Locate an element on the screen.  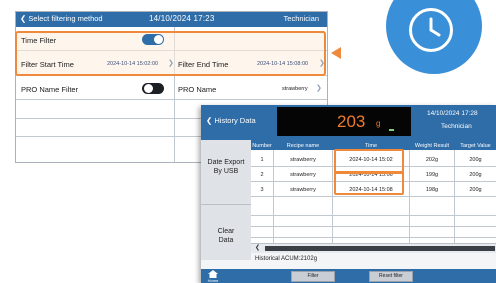
home-label: Home is located at coordinates (213, 280).